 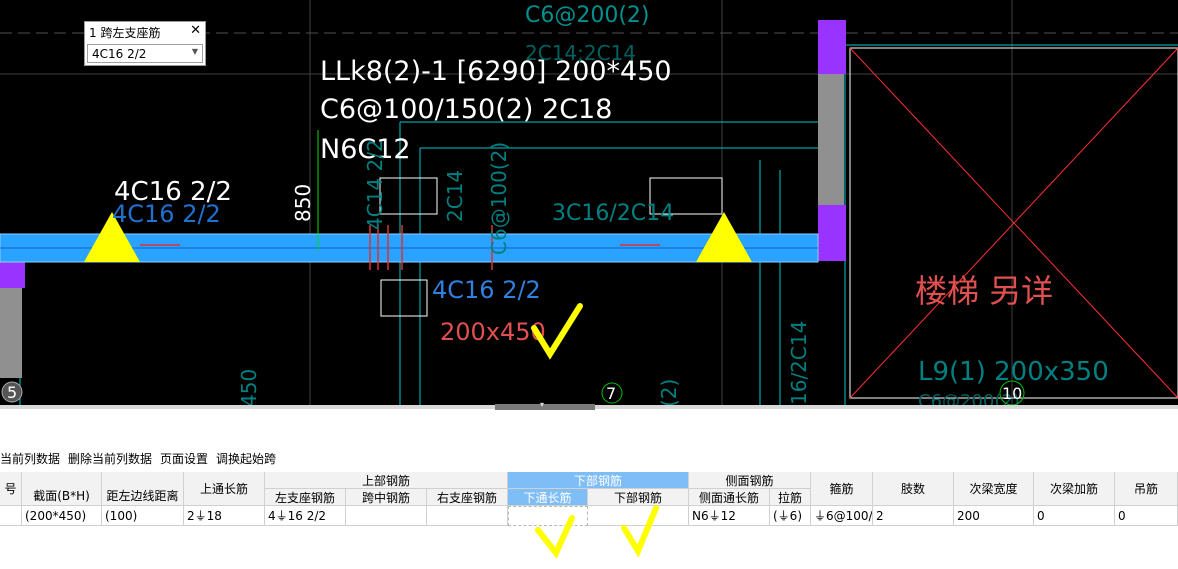 I want to click on close-icon: ✕, so click(x=195, y=30).